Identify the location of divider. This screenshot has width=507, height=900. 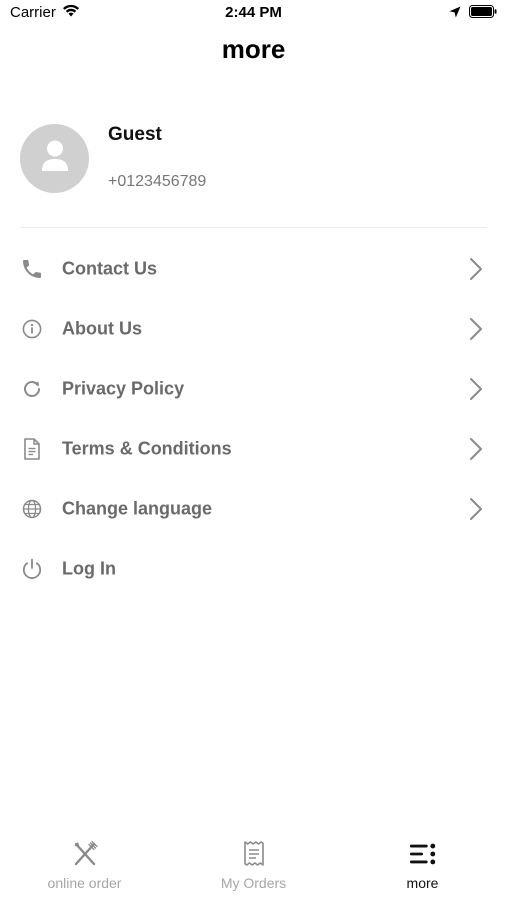
(253, 227).